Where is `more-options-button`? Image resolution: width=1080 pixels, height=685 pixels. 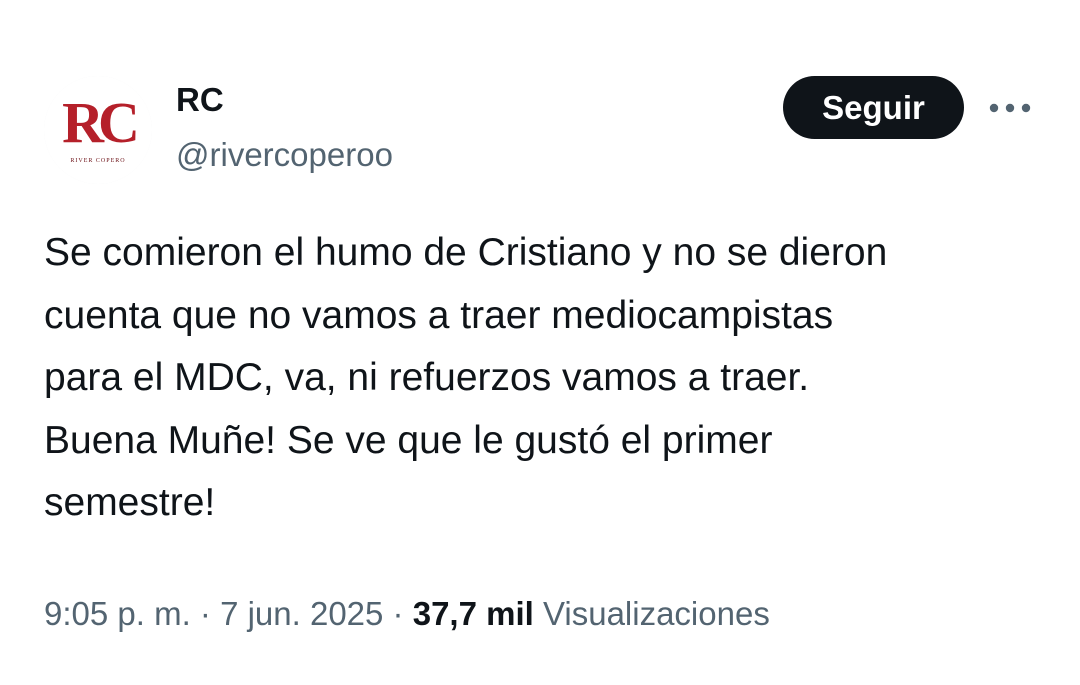 more-options-button is located at coordinates (1010, 108).